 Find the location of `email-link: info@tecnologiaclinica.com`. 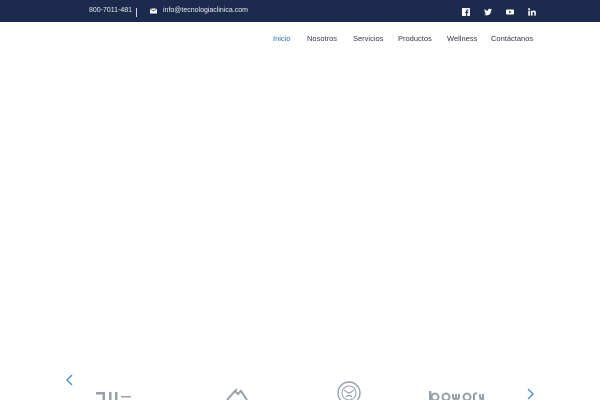

email-link: info@tecnologiaclinica.com is located at coordinates (199, 10).